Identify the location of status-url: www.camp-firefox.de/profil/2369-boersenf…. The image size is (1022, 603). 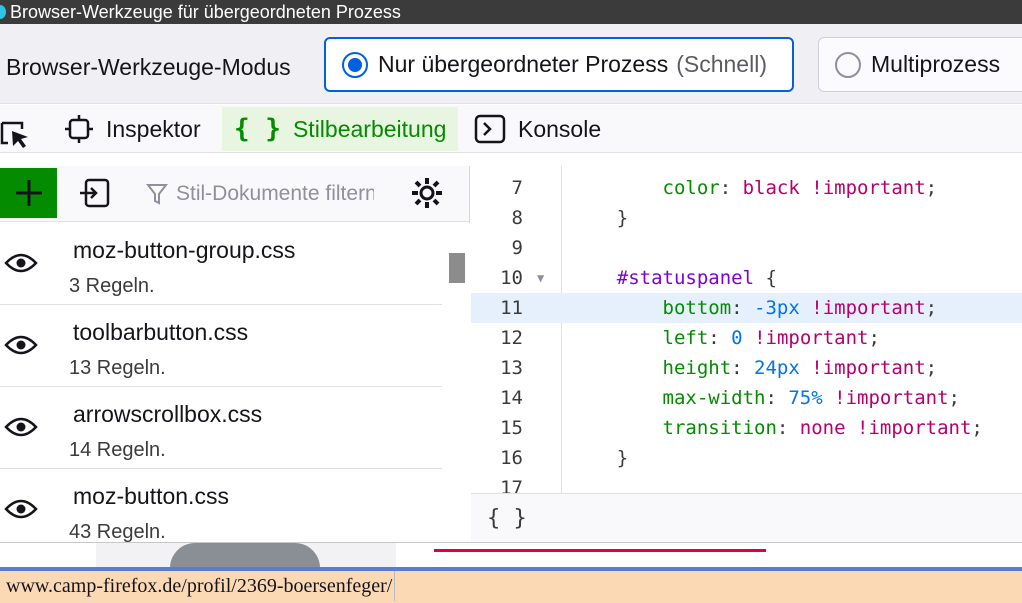
(201, 586).